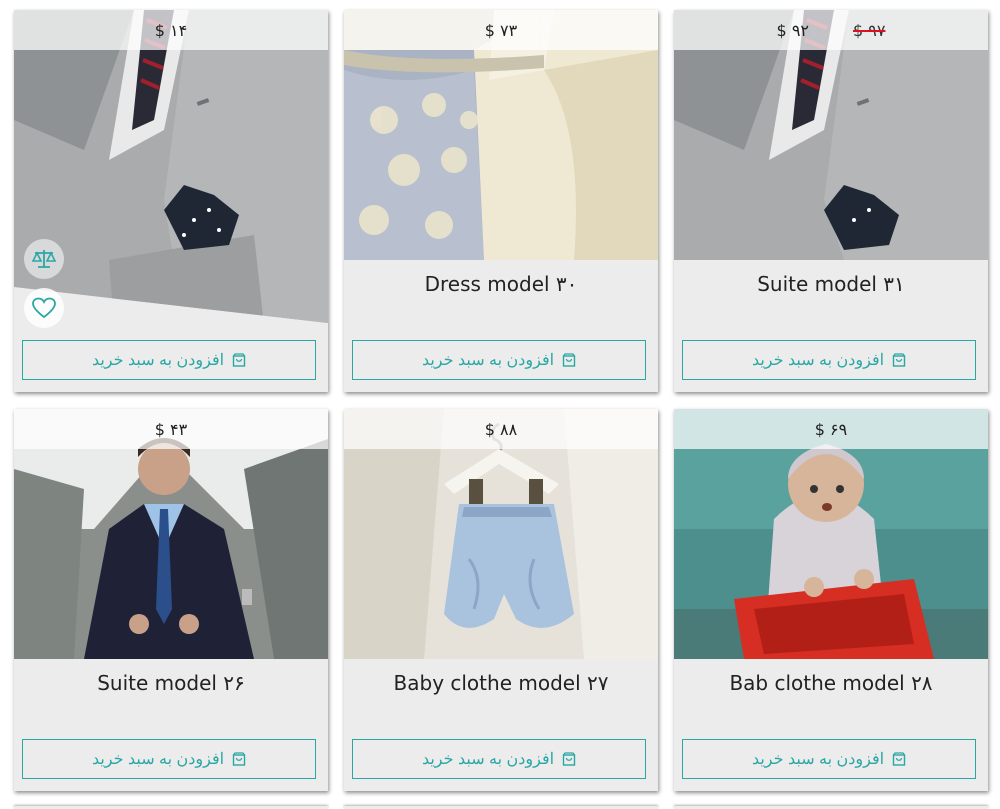  I want to click on price-bar: $ ۴۳, so click(171, 429).